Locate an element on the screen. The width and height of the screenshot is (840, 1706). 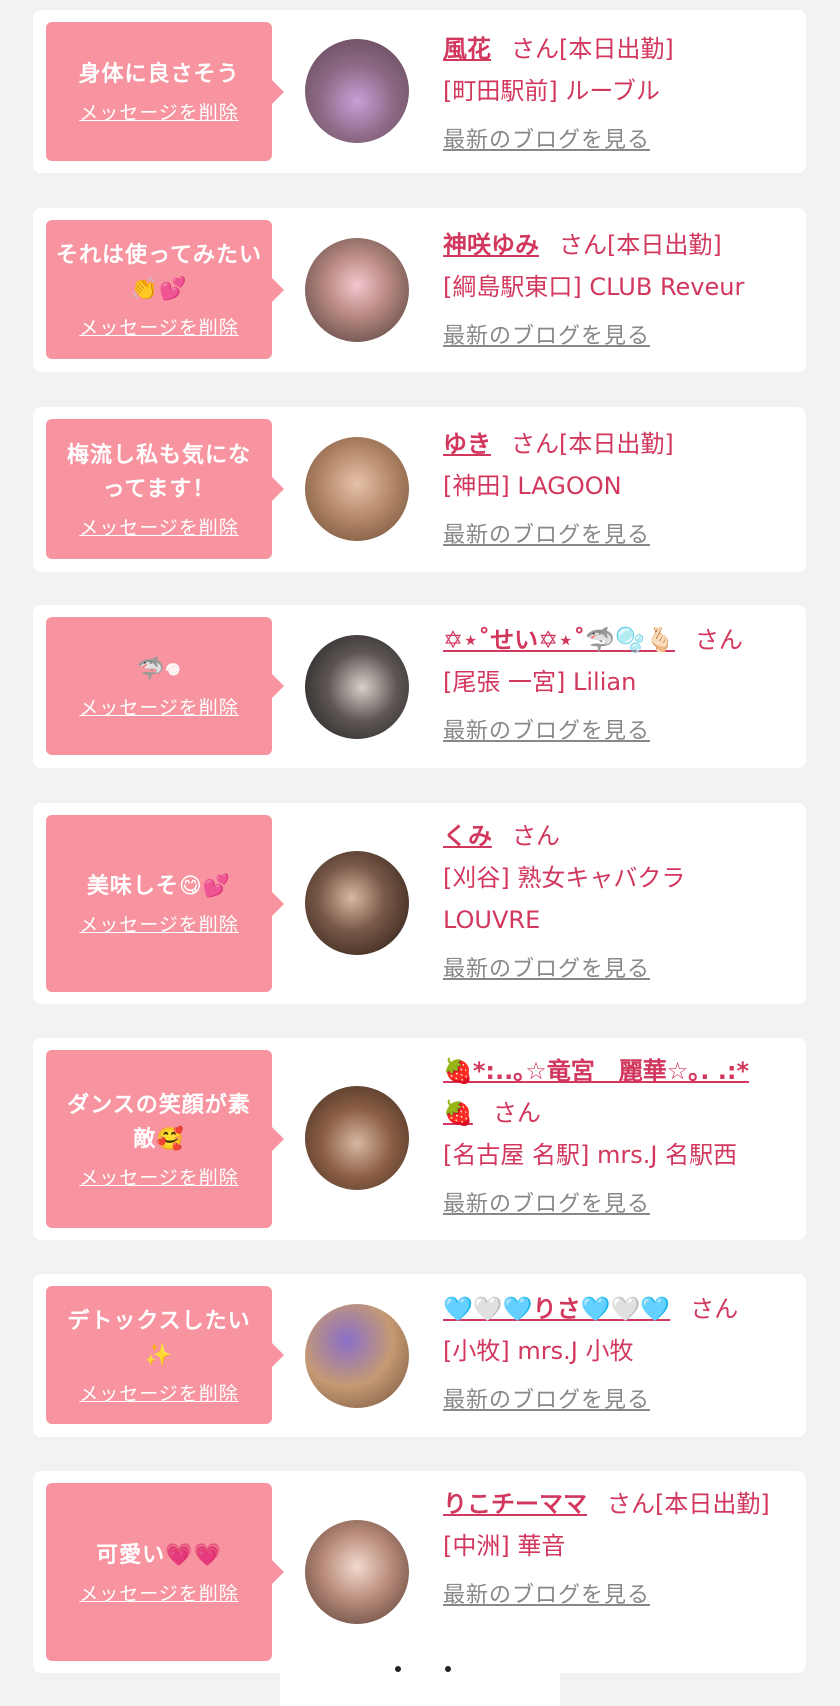
message-bubble: 梅流し私も気になってます！ メッセージを削除 is located at coordinates (165, 489).